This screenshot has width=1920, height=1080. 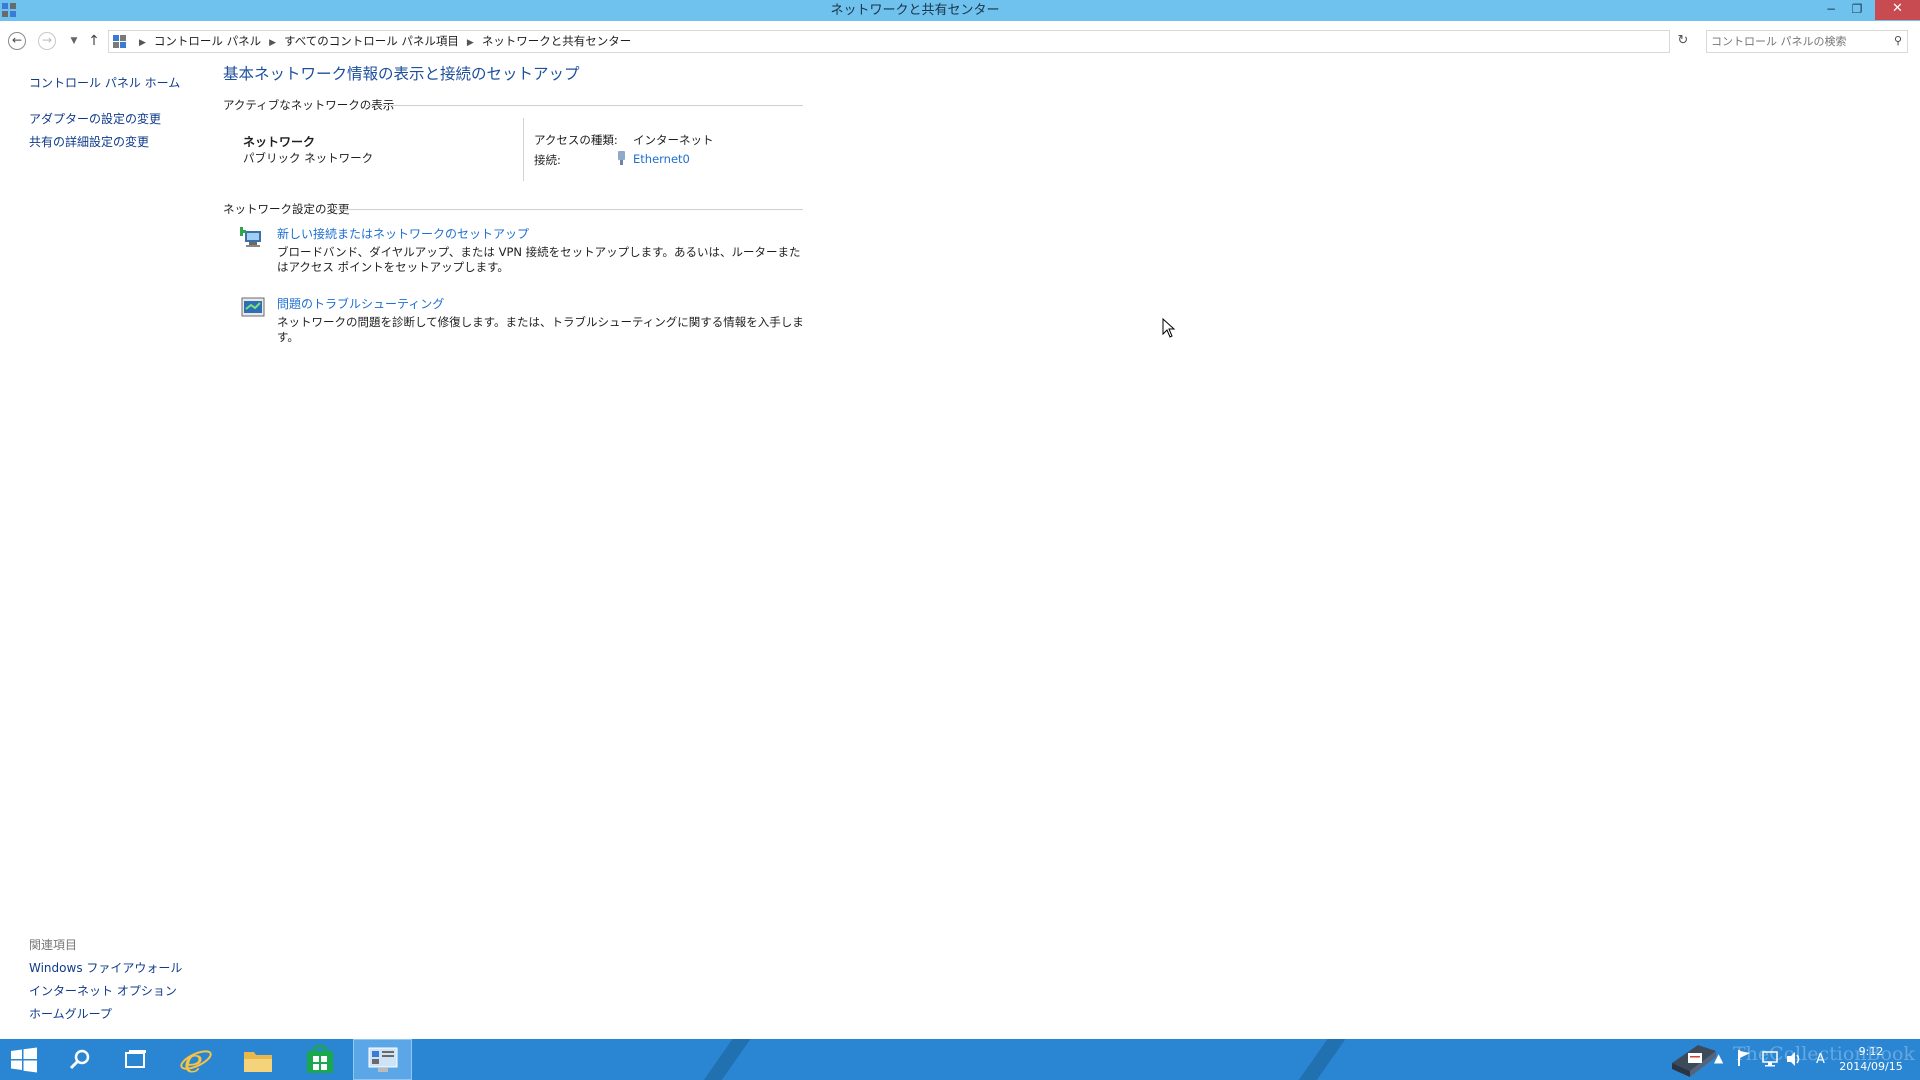 I want to click on chevron-up-icon: ▲, so click(x=1719, y=1058).